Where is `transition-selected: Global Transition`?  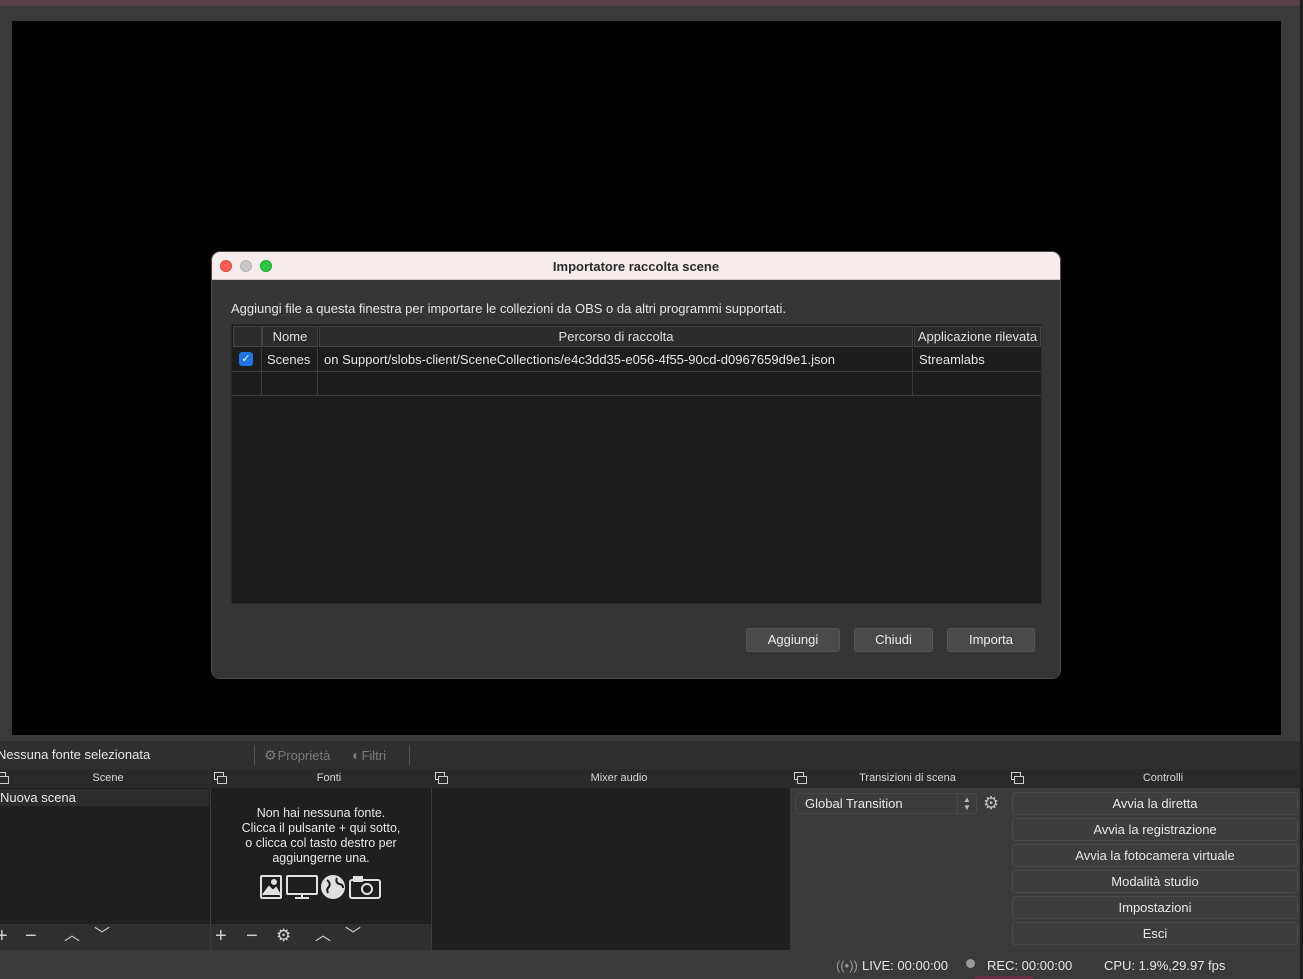 transition-selected: Global Transition is located at coordinates (854, 803).